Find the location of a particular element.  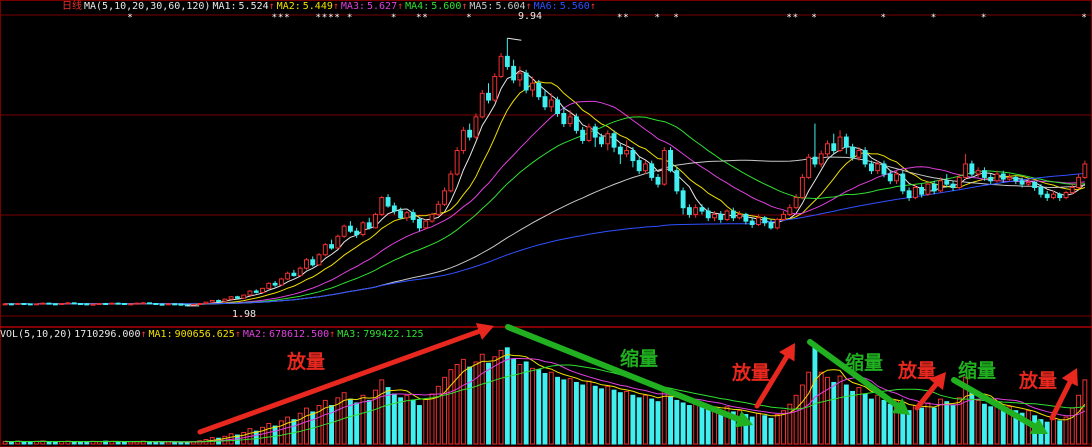

ma4-label: MA4: is located at coordinates (417, 6).